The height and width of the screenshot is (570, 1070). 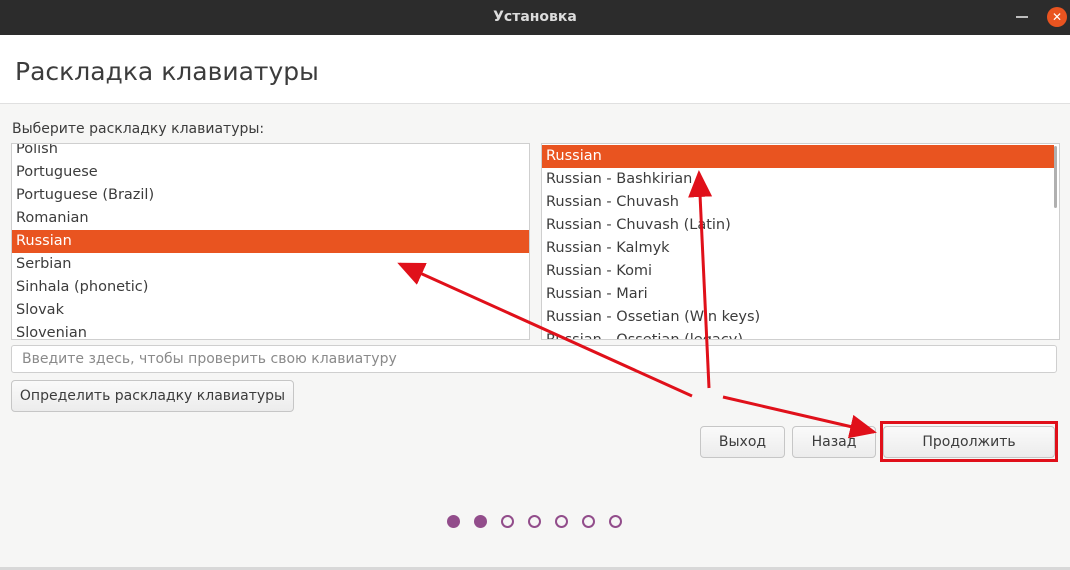 I want to click on keyboard-test-input, so click(x=534, y=359).